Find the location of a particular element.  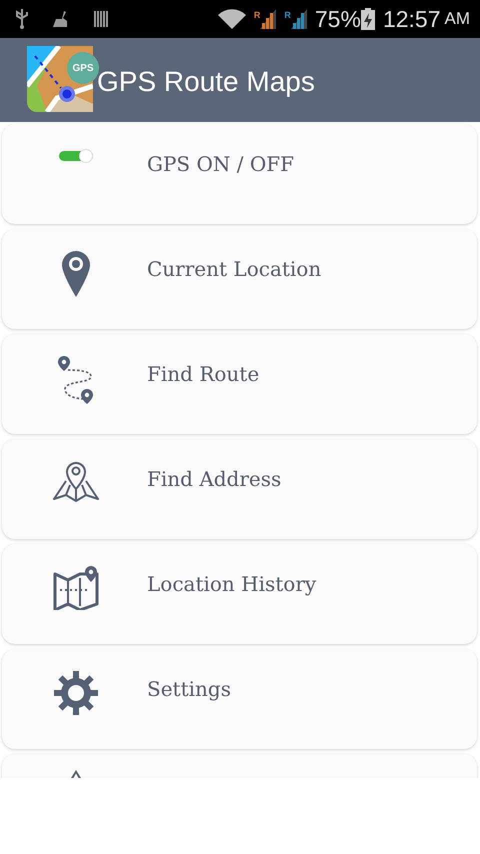

menu-label: Current Location is located at coordinates (234, 269).